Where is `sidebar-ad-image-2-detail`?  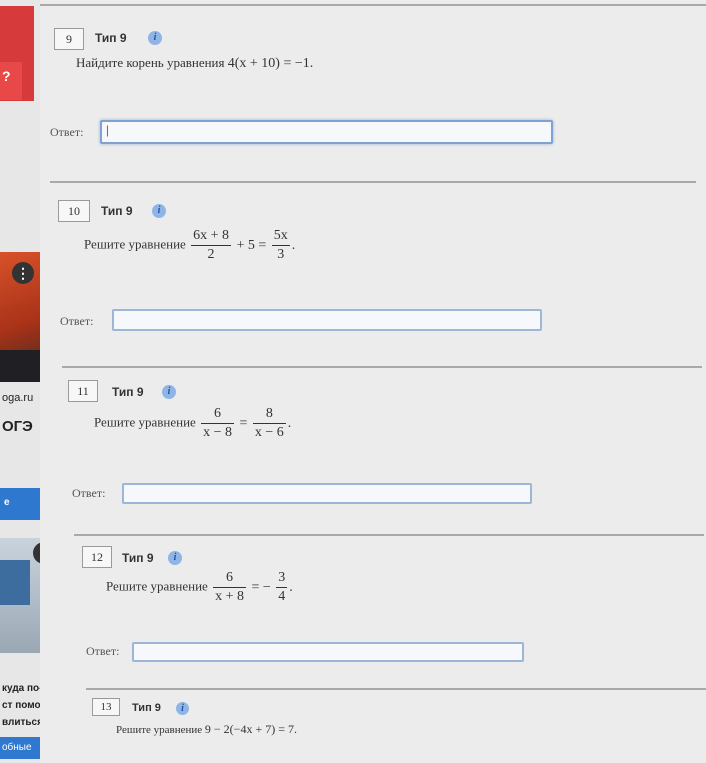 sidebar-ad-image-2-detail is located at coordinates (15, 582).